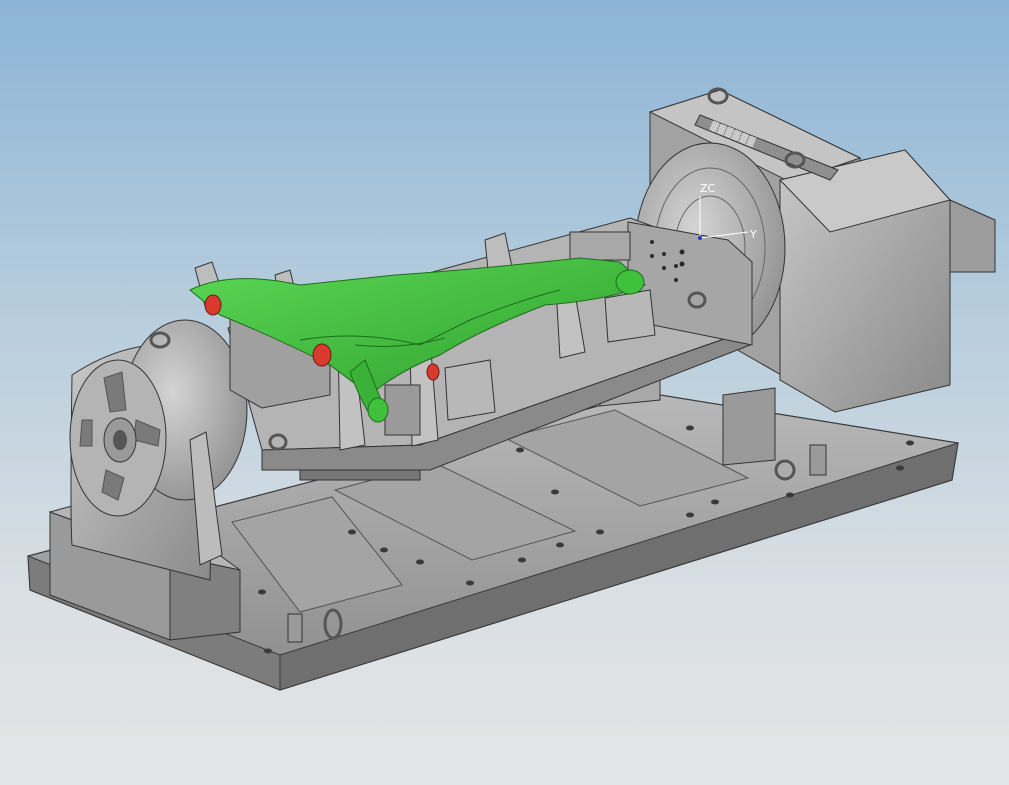 The width and height of the screenshot is (1009, 785). I want to click on yc-axis-label: Y, so click(753, 234).